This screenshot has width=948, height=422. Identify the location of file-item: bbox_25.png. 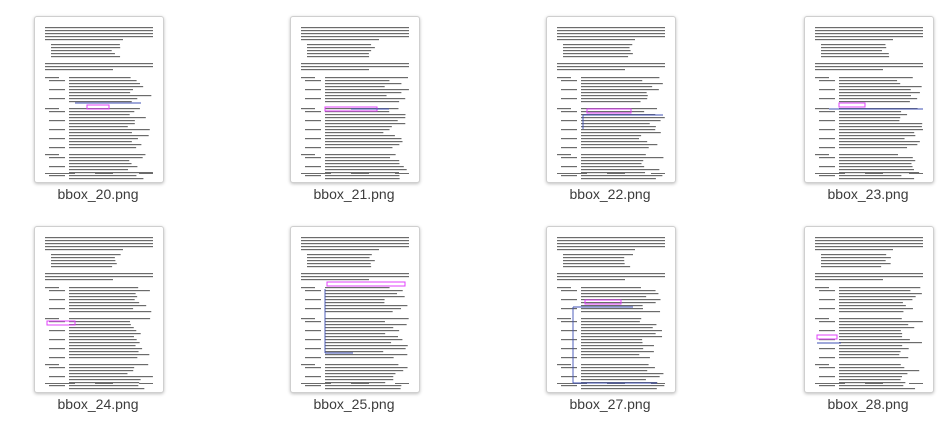
(346, 311).